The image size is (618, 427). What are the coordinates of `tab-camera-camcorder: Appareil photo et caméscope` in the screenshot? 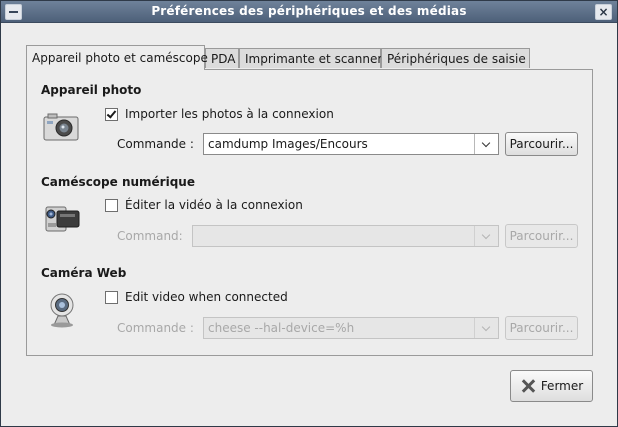 It's located at (117, 57).